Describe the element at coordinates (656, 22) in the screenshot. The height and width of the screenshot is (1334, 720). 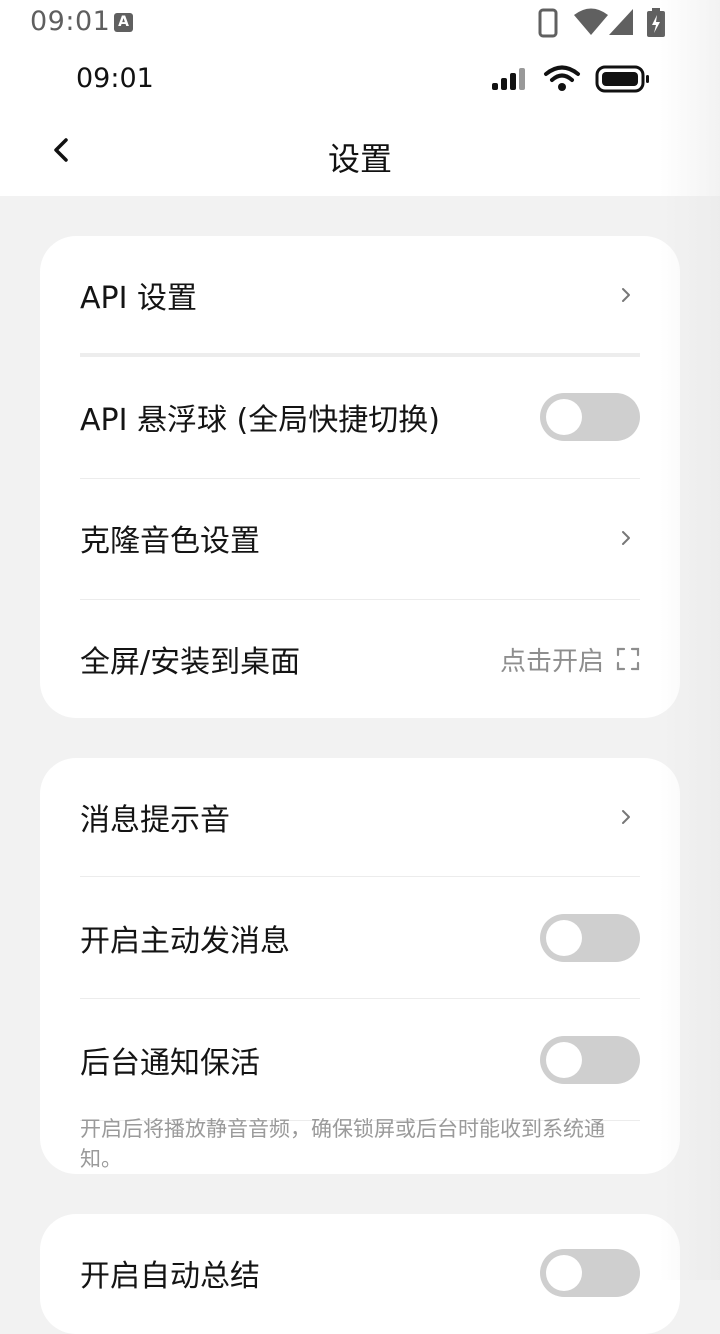
I see `battery-charging-icon` at that location.